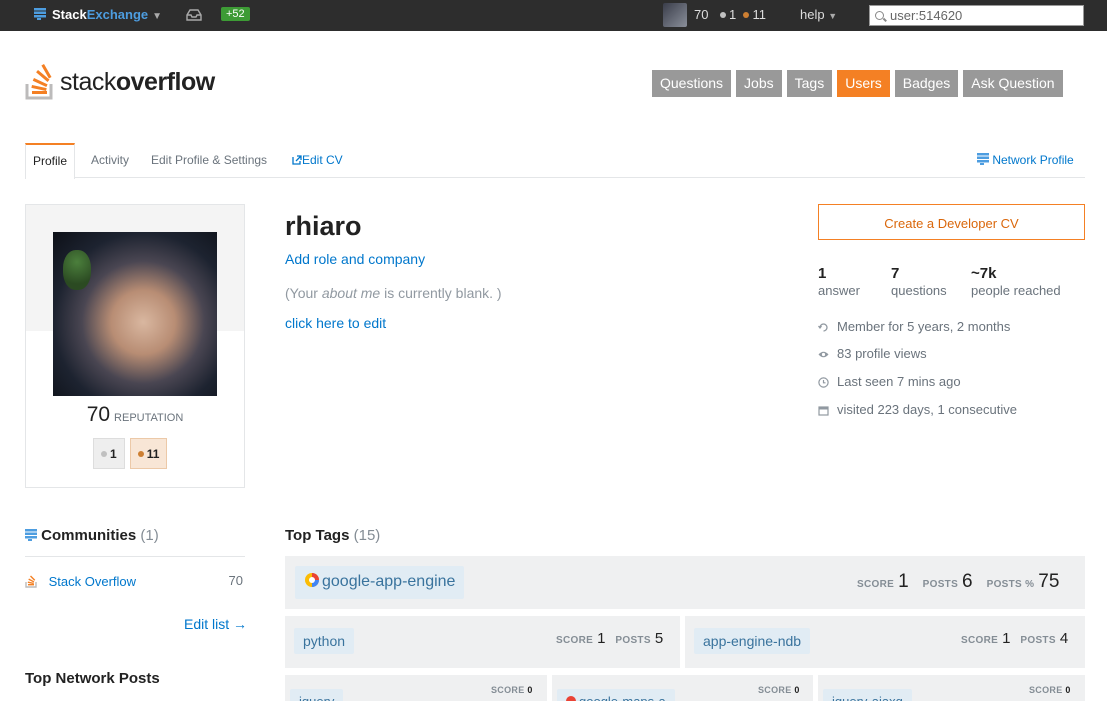  I want to click on topbar-reputation: 70, so click(701, 14).